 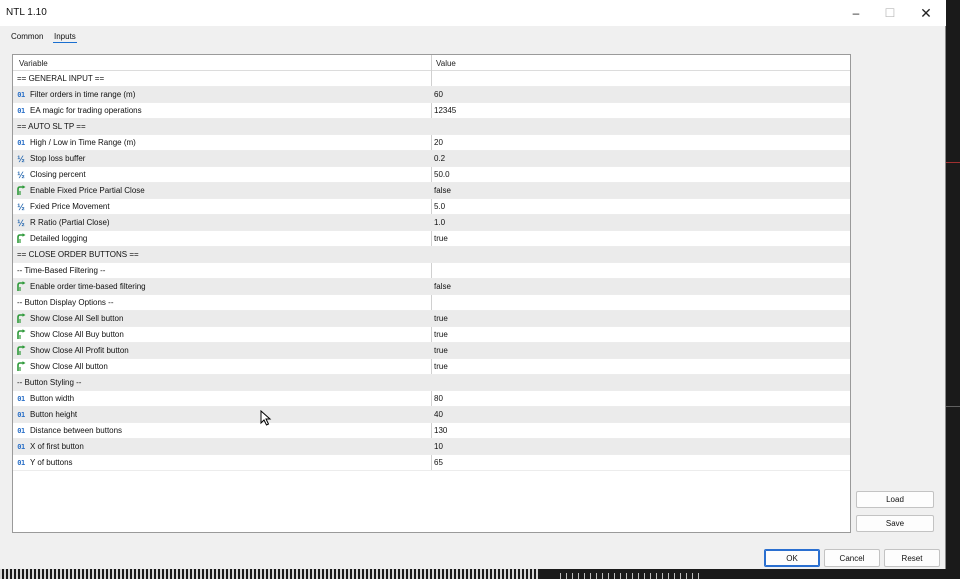 What do you see at coordinates (222, 286) in the screenshot?
I see `variable-cell: Enable order time-based filtering` at bounding box center [222, 286].